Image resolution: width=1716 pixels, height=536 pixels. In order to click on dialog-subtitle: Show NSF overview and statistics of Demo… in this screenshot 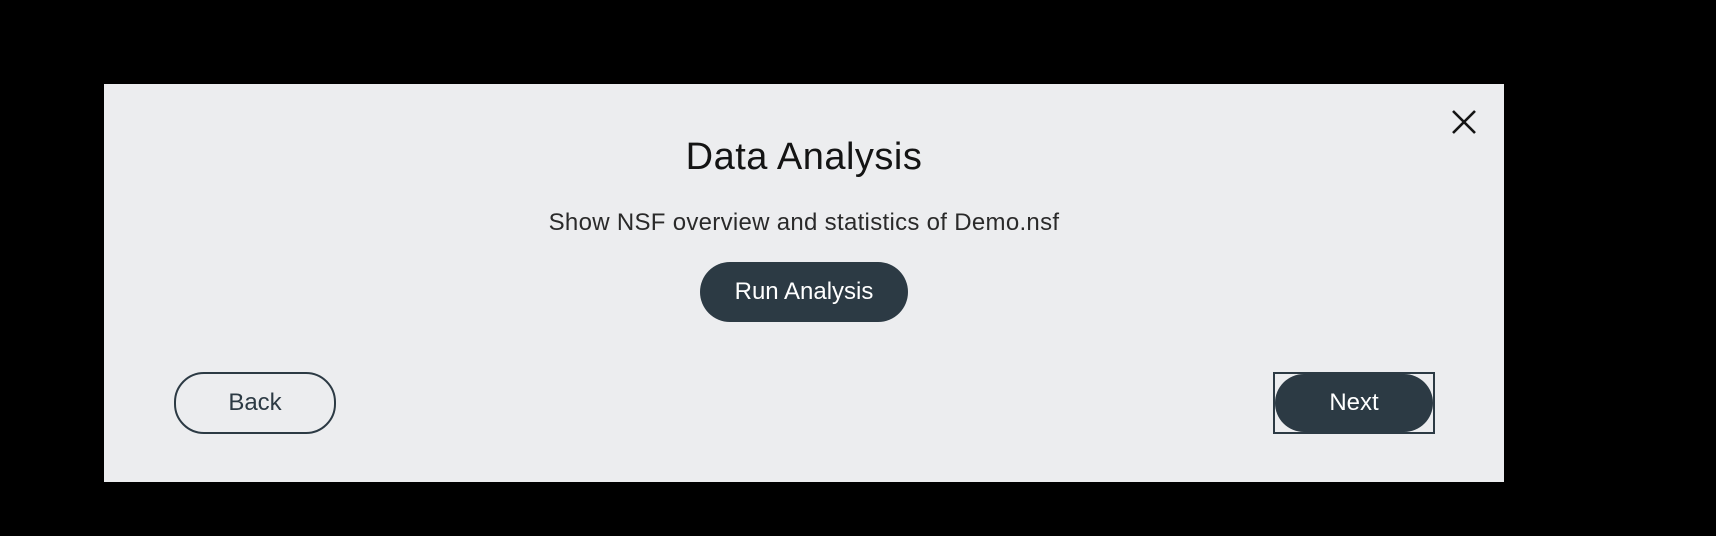, I will do `click(804, 222)`.